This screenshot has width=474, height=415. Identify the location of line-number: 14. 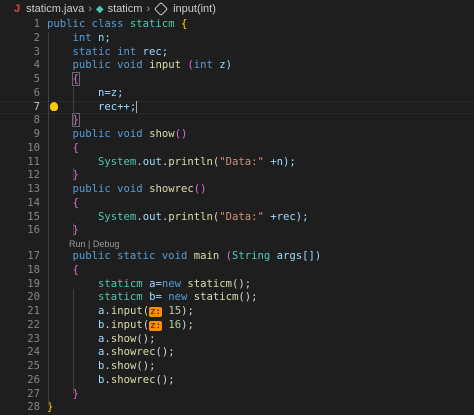
(33, 202).